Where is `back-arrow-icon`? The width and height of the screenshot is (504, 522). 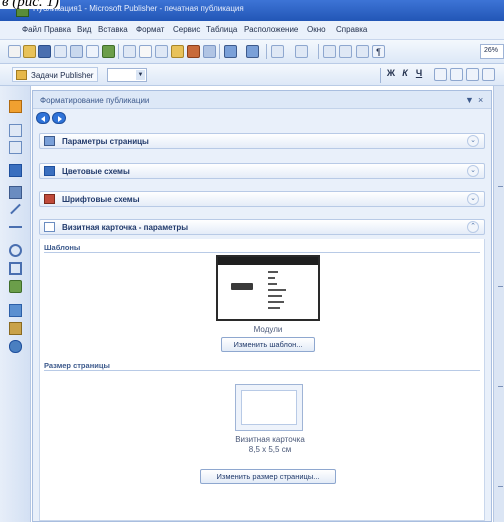 back-arrow-icon is located at coordinates (43, 118).